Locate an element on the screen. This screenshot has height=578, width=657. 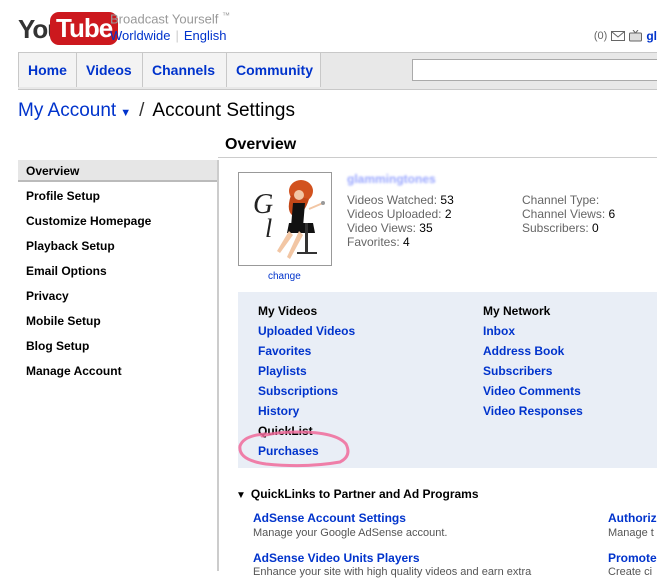
stat-video-views: Video Views: 35 is located at coordinates (390, 228).